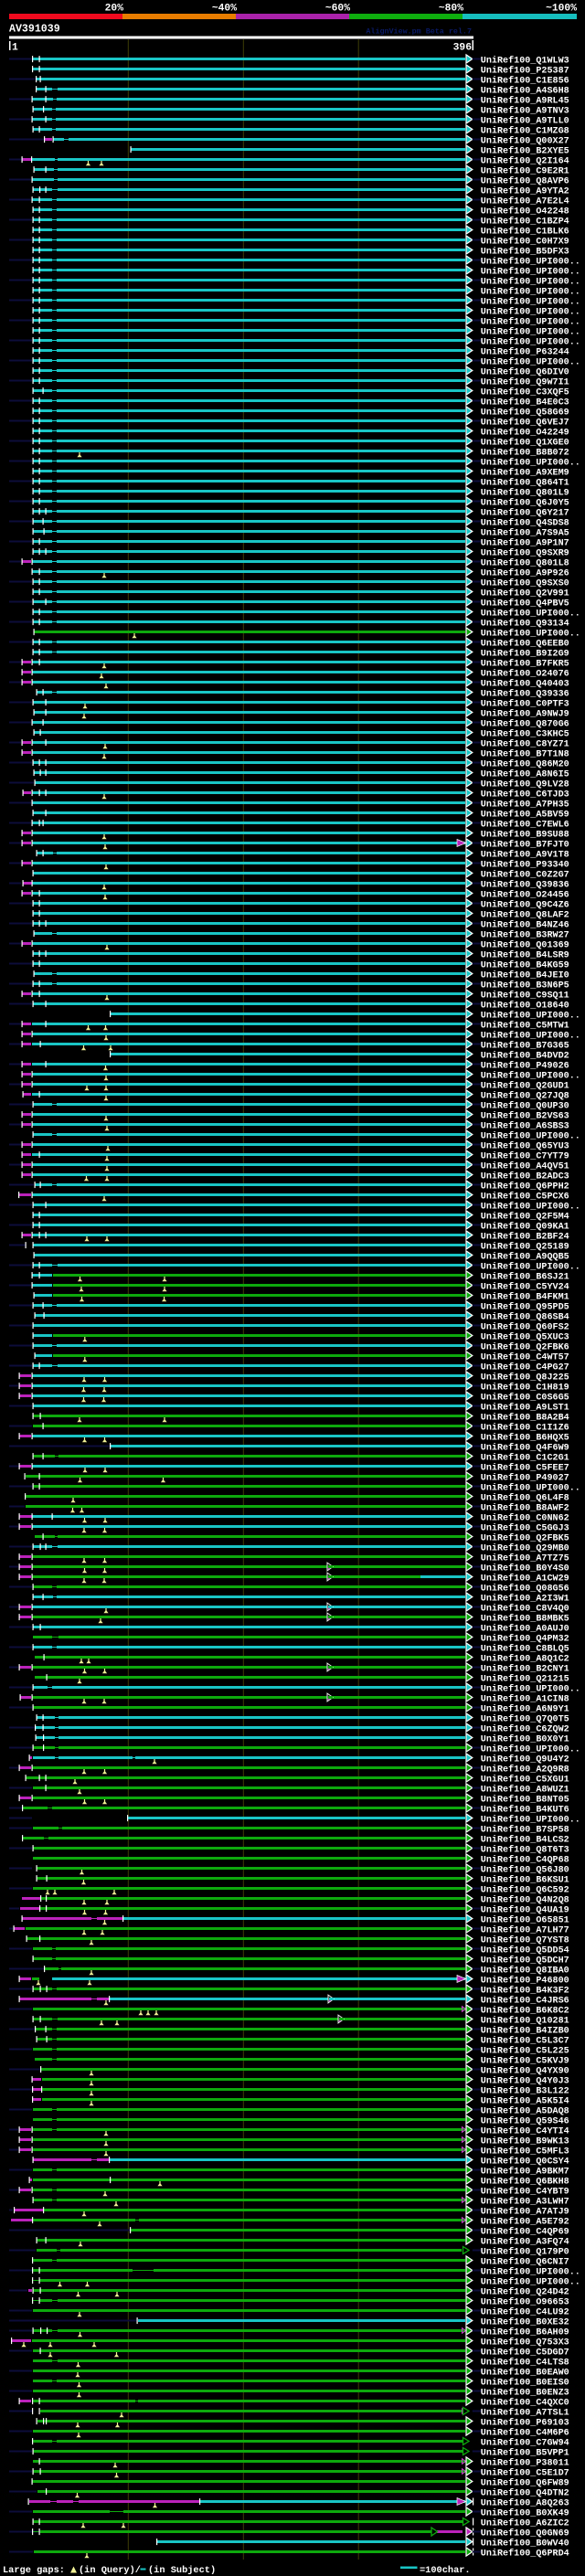 The image size is (585, 2576). Describe the element at coordinates (525, 2523) in the screenshot. I see `svg-text: UniRef100_A6ZIC2` at that location.